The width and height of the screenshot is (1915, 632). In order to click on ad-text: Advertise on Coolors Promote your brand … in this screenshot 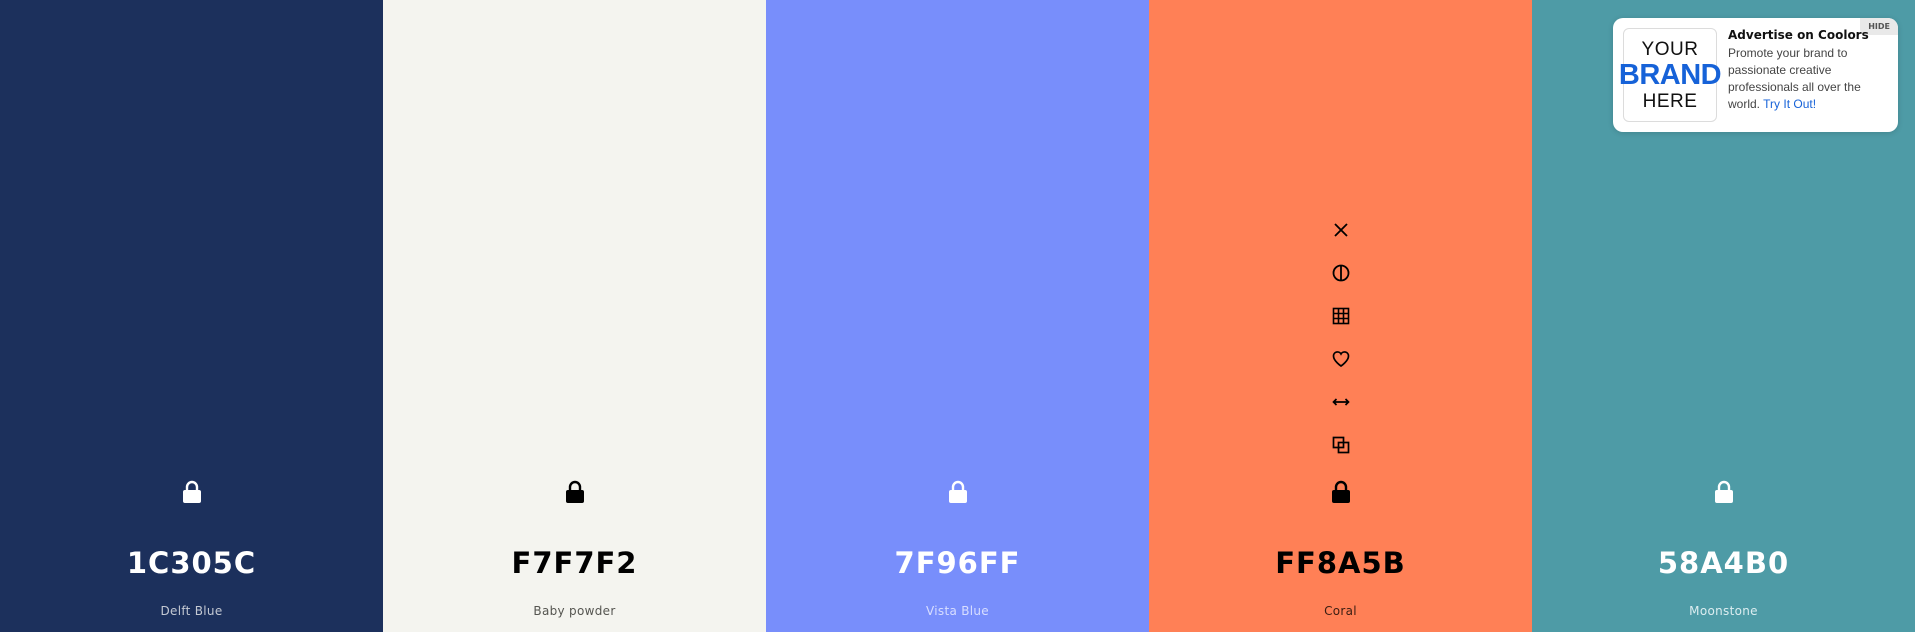, I will do `click(1809, 70)`.